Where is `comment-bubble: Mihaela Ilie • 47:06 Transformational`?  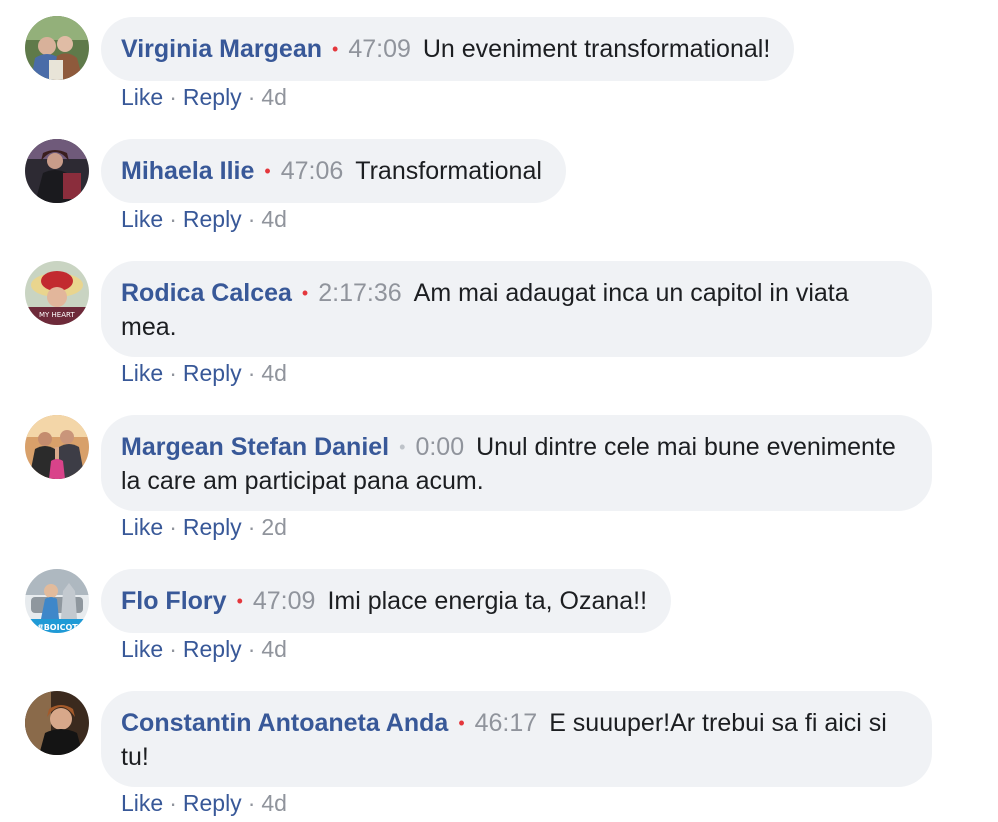 comment-bubble: Mihaela Ilie • 47:06 Transformational is located at coordinates (333, 171).